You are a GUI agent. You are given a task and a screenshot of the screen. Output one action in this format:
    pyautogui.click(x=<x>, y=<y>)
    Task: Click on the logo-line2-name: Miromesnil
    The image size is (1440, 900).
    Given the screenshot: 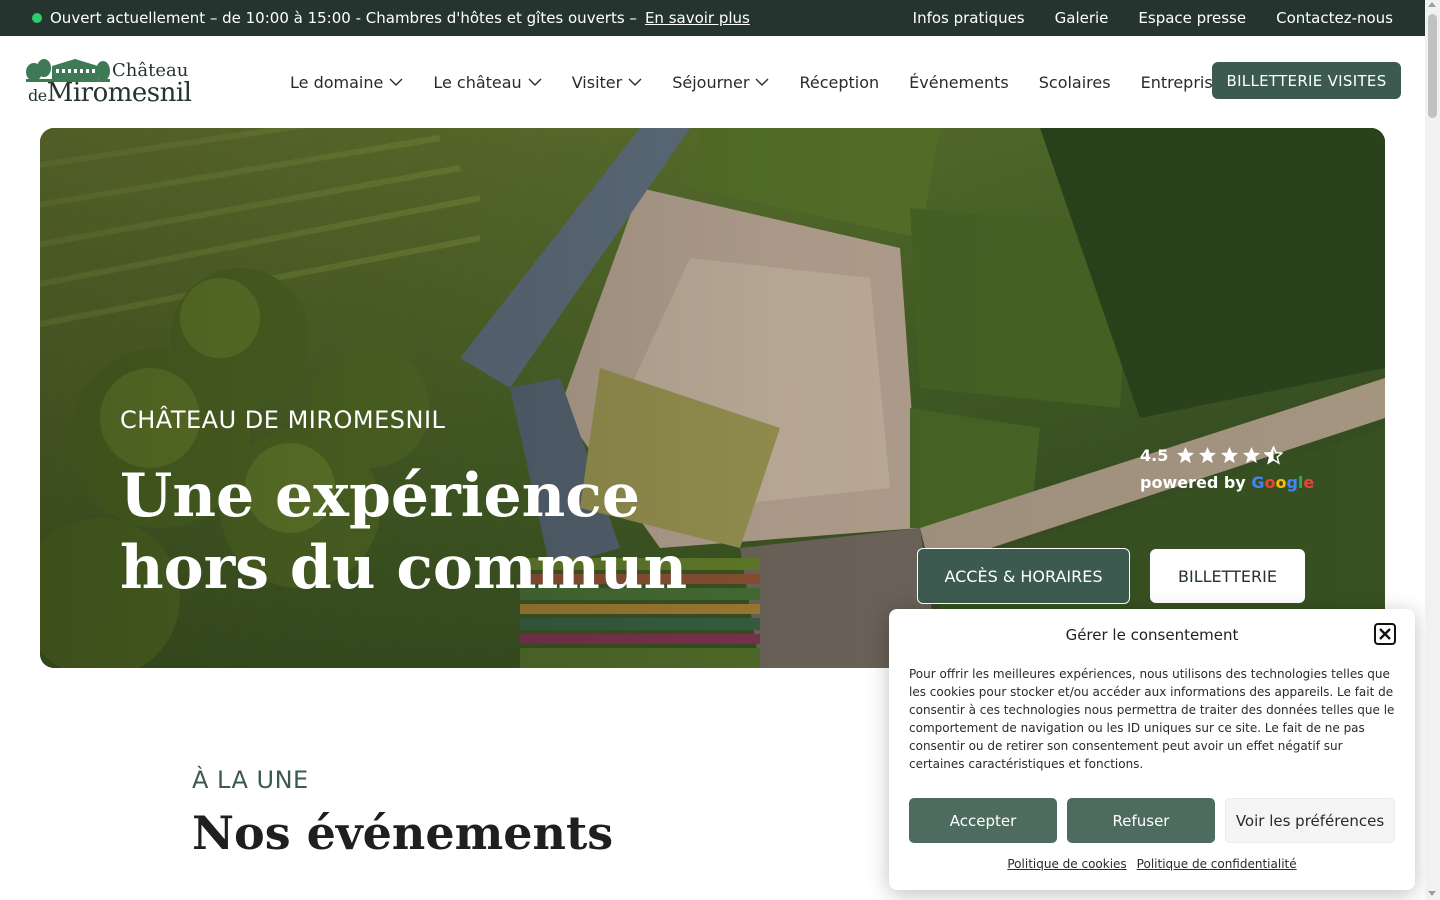 What is the action you would take?
    pyautogui.click(x=119, y=93)
    